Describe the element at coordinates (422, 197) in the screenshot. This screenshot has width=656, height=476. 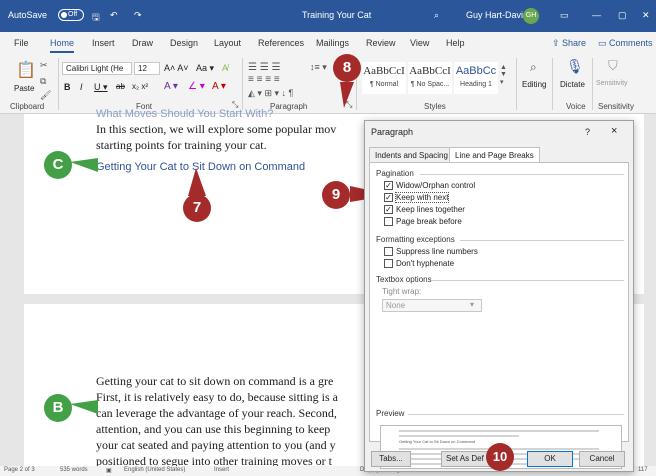
I see `checkbox-label: Keep with next` at that location.